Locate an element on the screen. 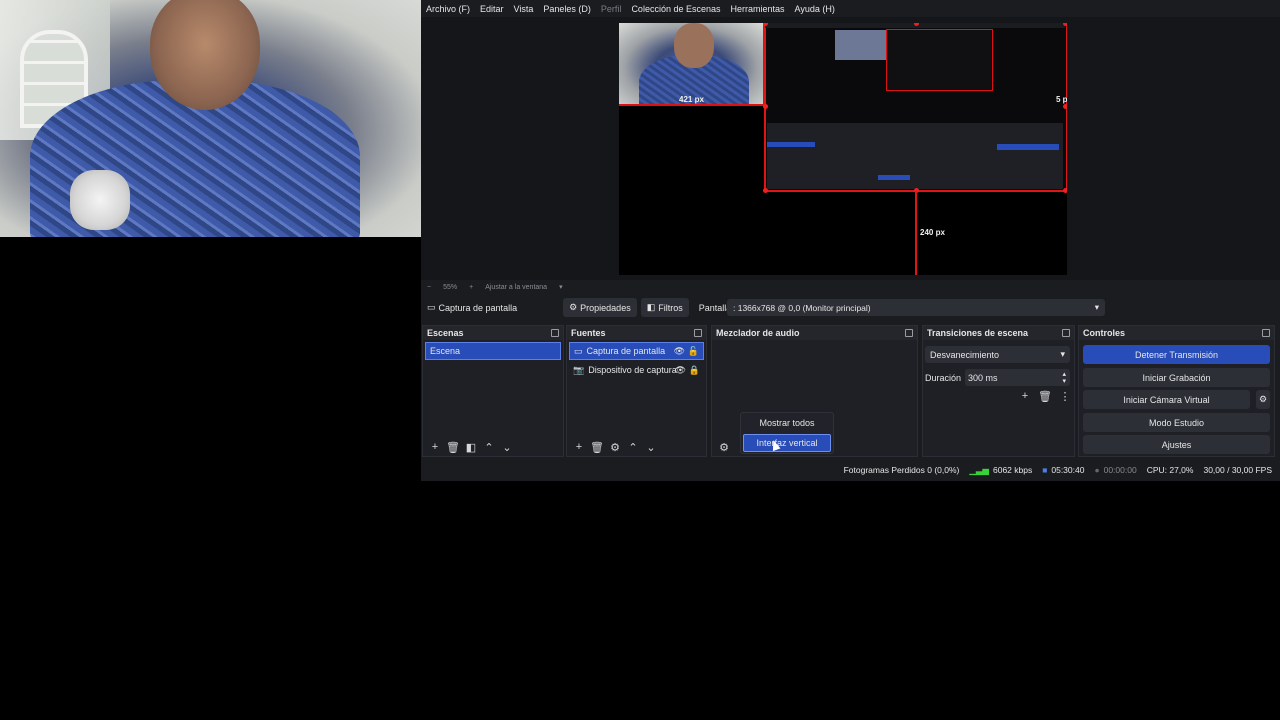  start-virtual-camera-button: Iniciar Cámara Virtual is located at coordinates (1166, 399).